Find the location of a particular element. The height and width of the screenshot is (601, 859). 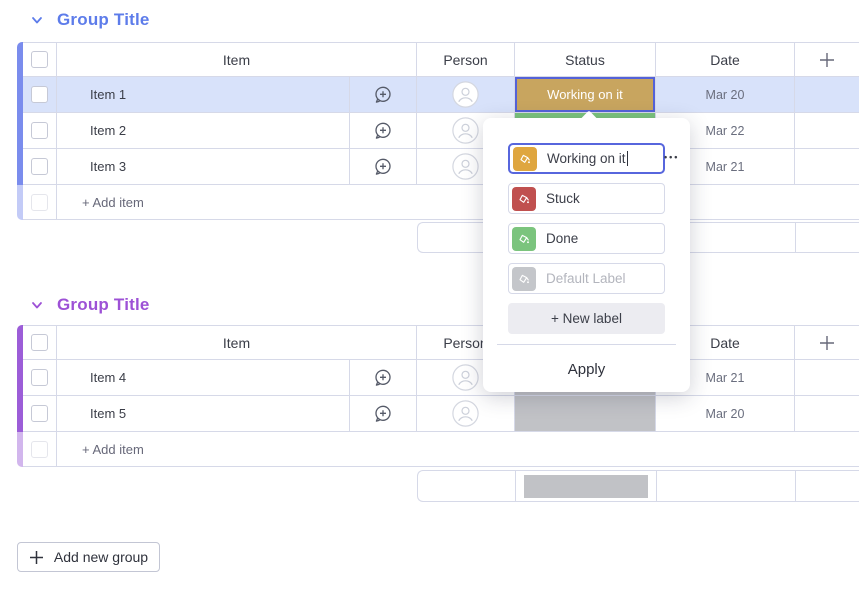

text-cursor is located at coordinates (627, 158).